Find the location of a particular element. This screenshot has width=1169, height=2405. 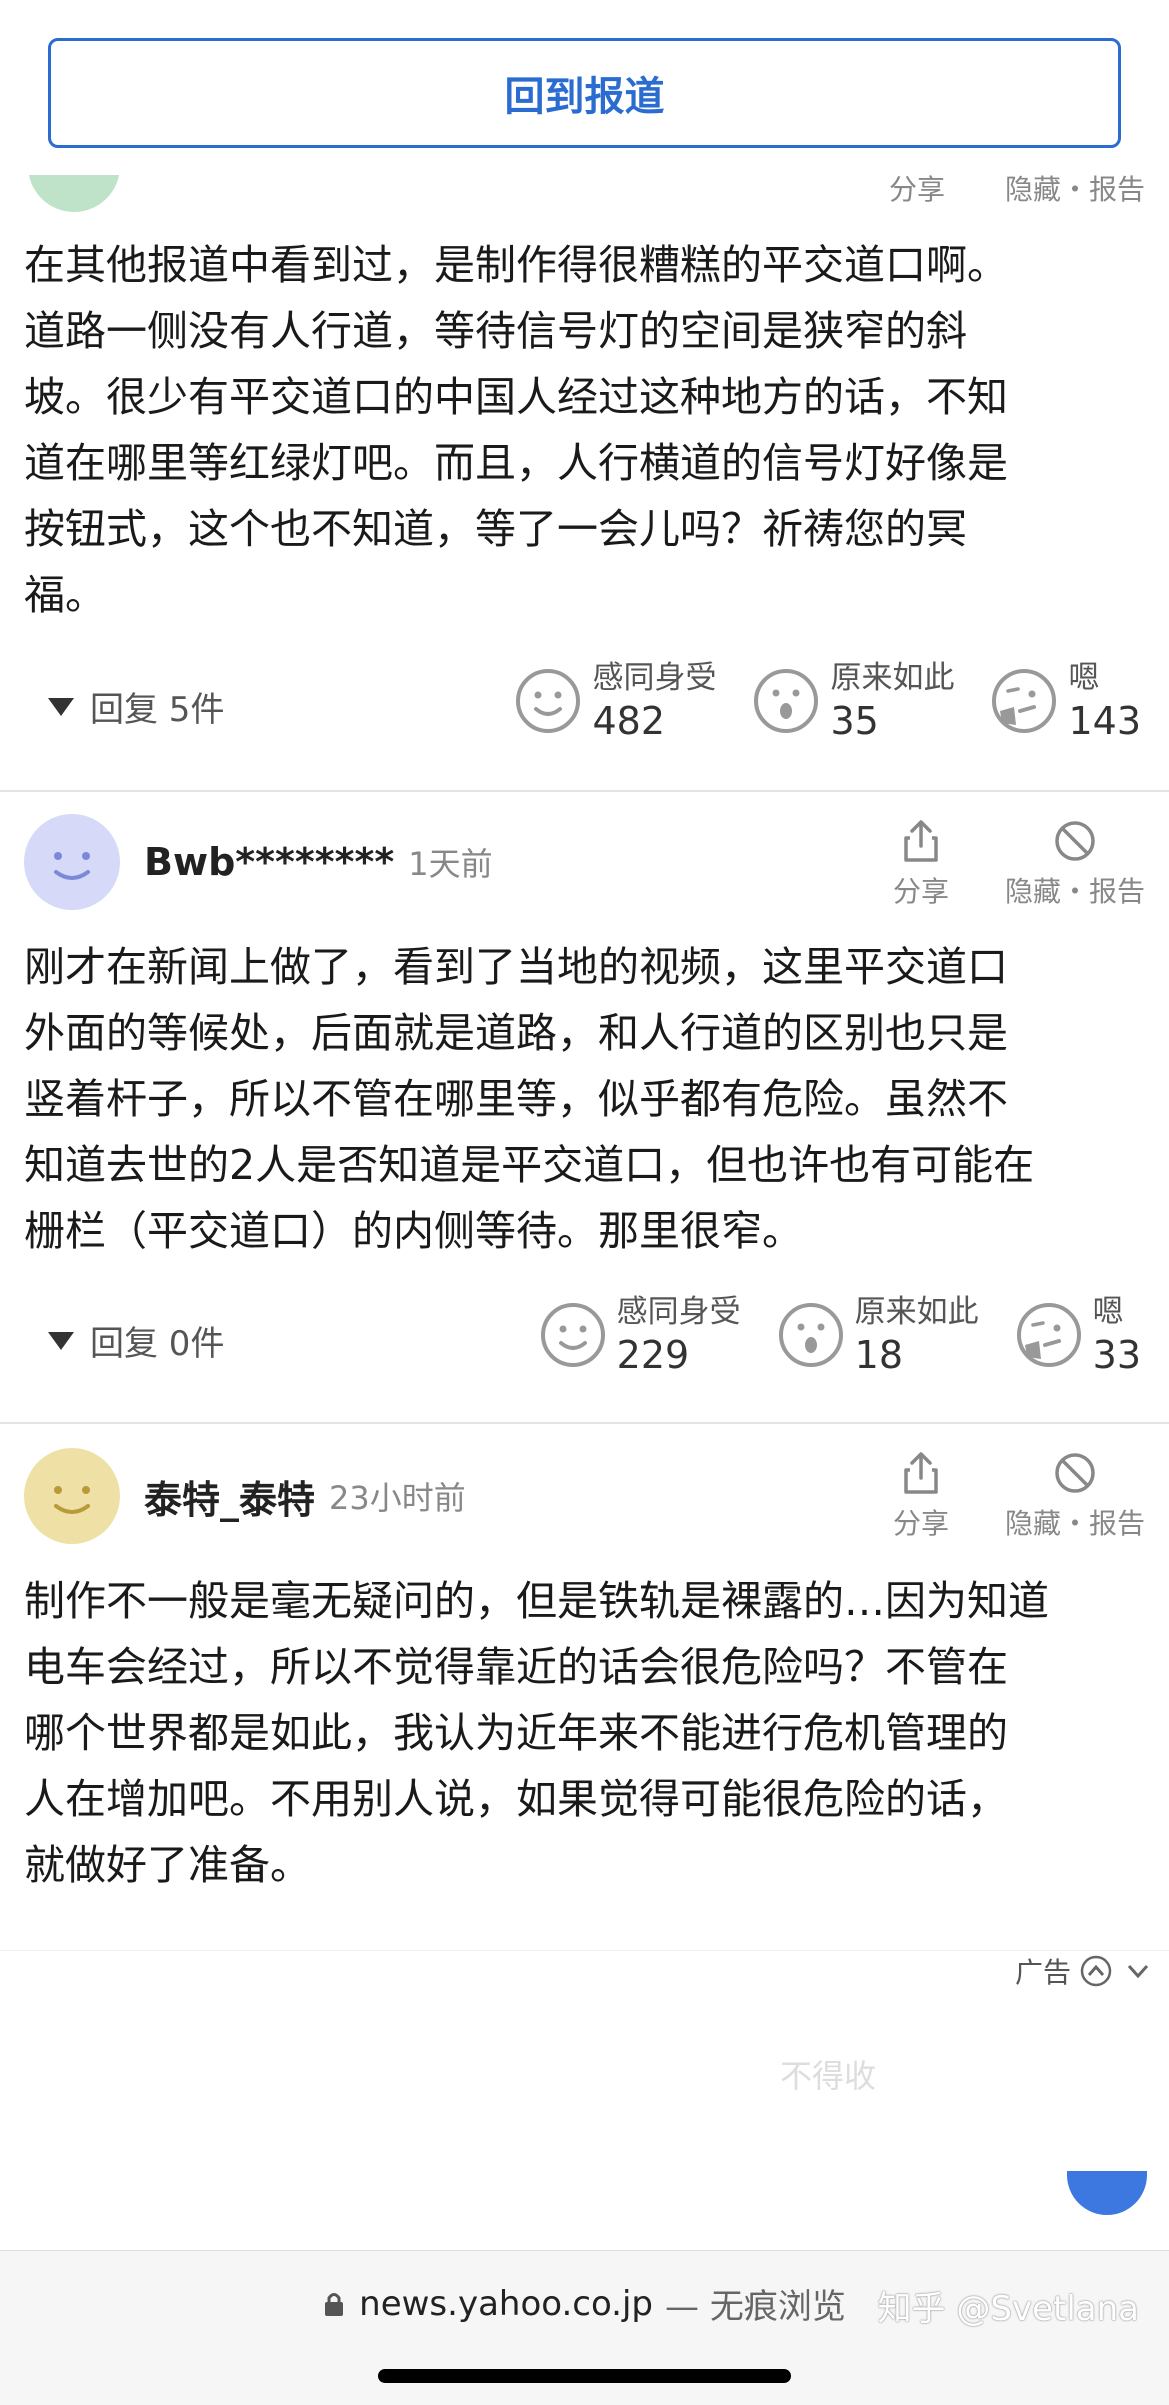

reaction-count: 143 is located at coordinates (1104, 721).